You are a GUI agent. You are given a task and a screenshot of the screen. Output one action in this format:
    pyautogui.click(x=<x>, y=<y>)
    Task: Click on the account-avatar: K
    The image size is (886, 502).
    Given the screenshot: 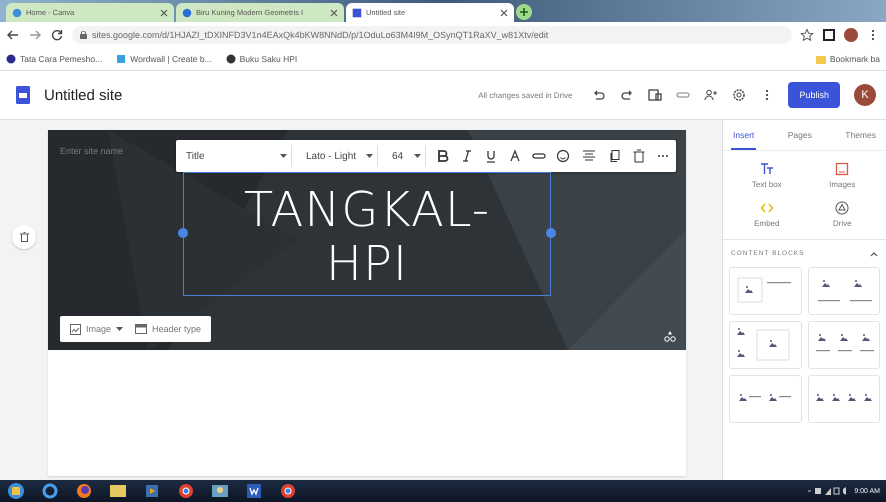 What is the action you would take?
    pyautogui.click(x=865, y=95)
    